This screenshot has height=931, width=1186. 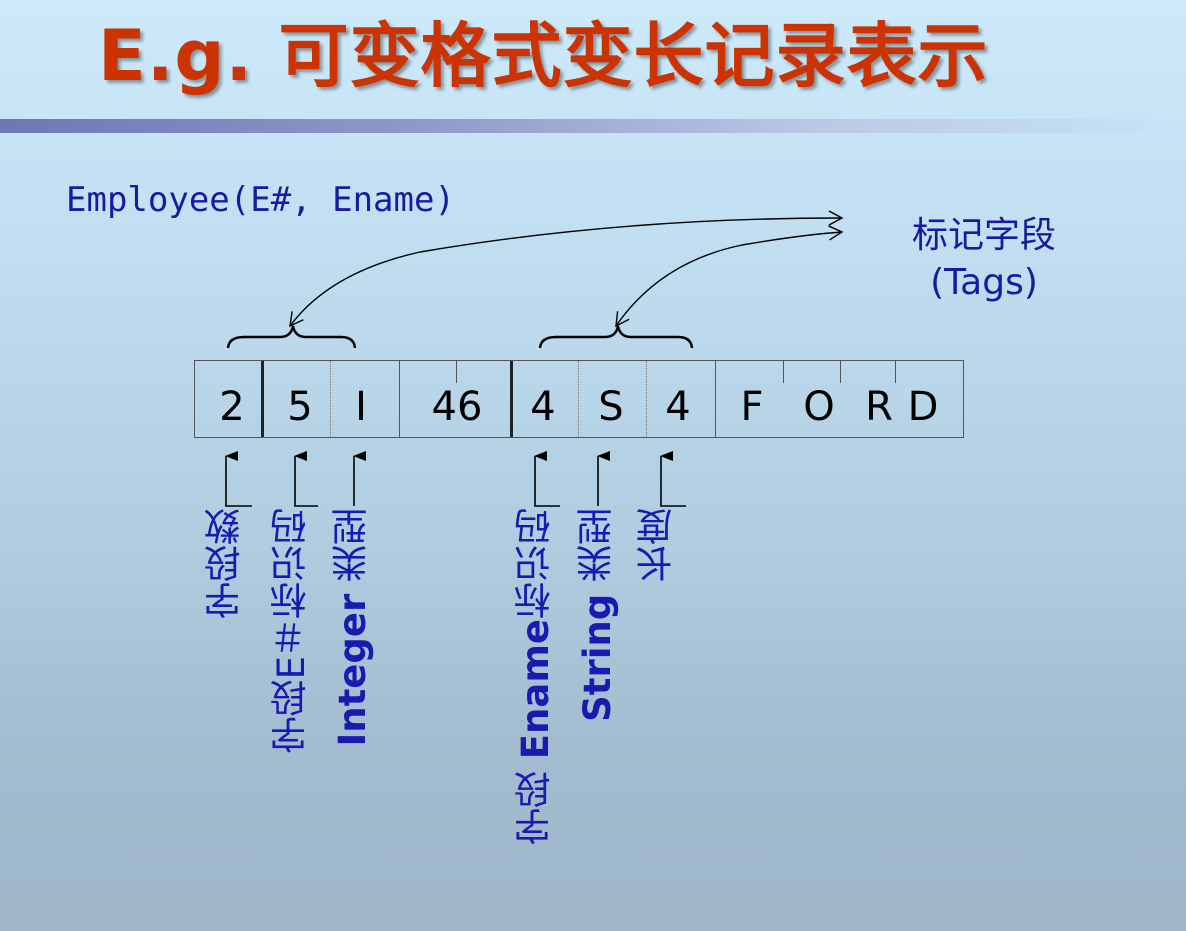 I want to click on cell-field-count: 2, so click(x=232, y=407).